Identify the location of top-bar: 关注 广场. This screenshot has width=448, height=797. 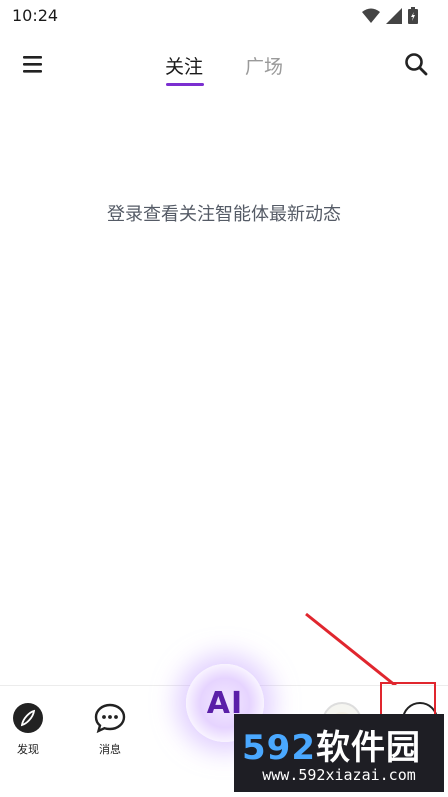
(224, 65).